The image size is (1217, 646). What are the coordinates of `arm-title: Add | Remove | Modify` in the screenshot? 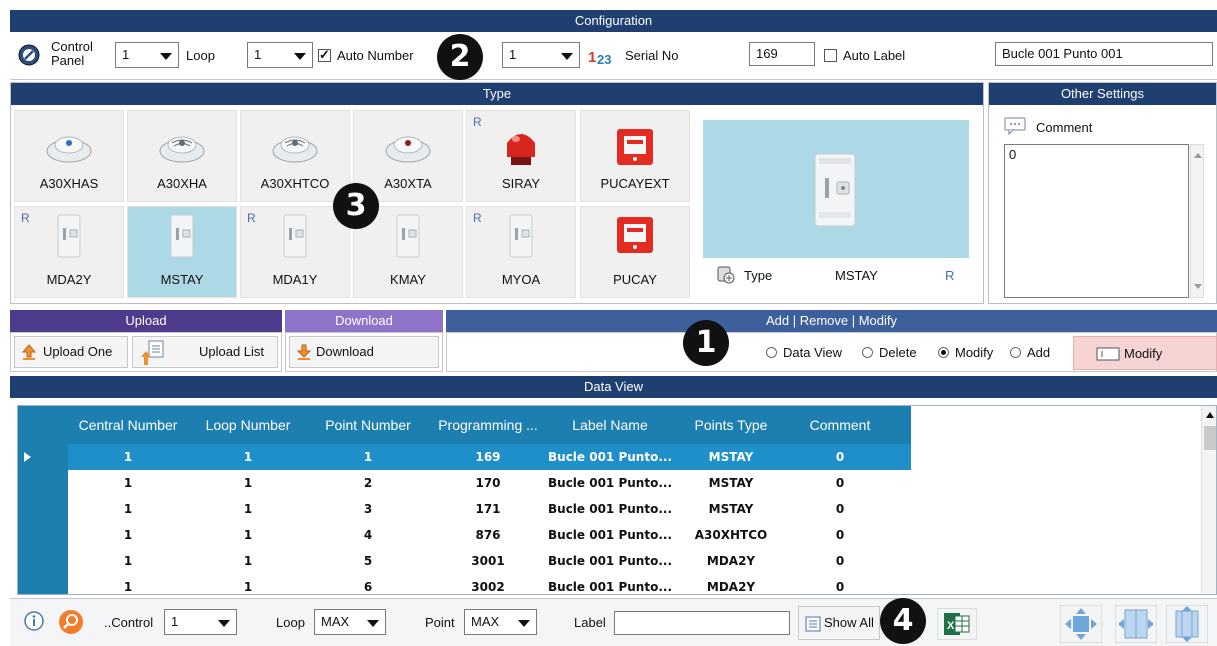 It's located at (831, 320).